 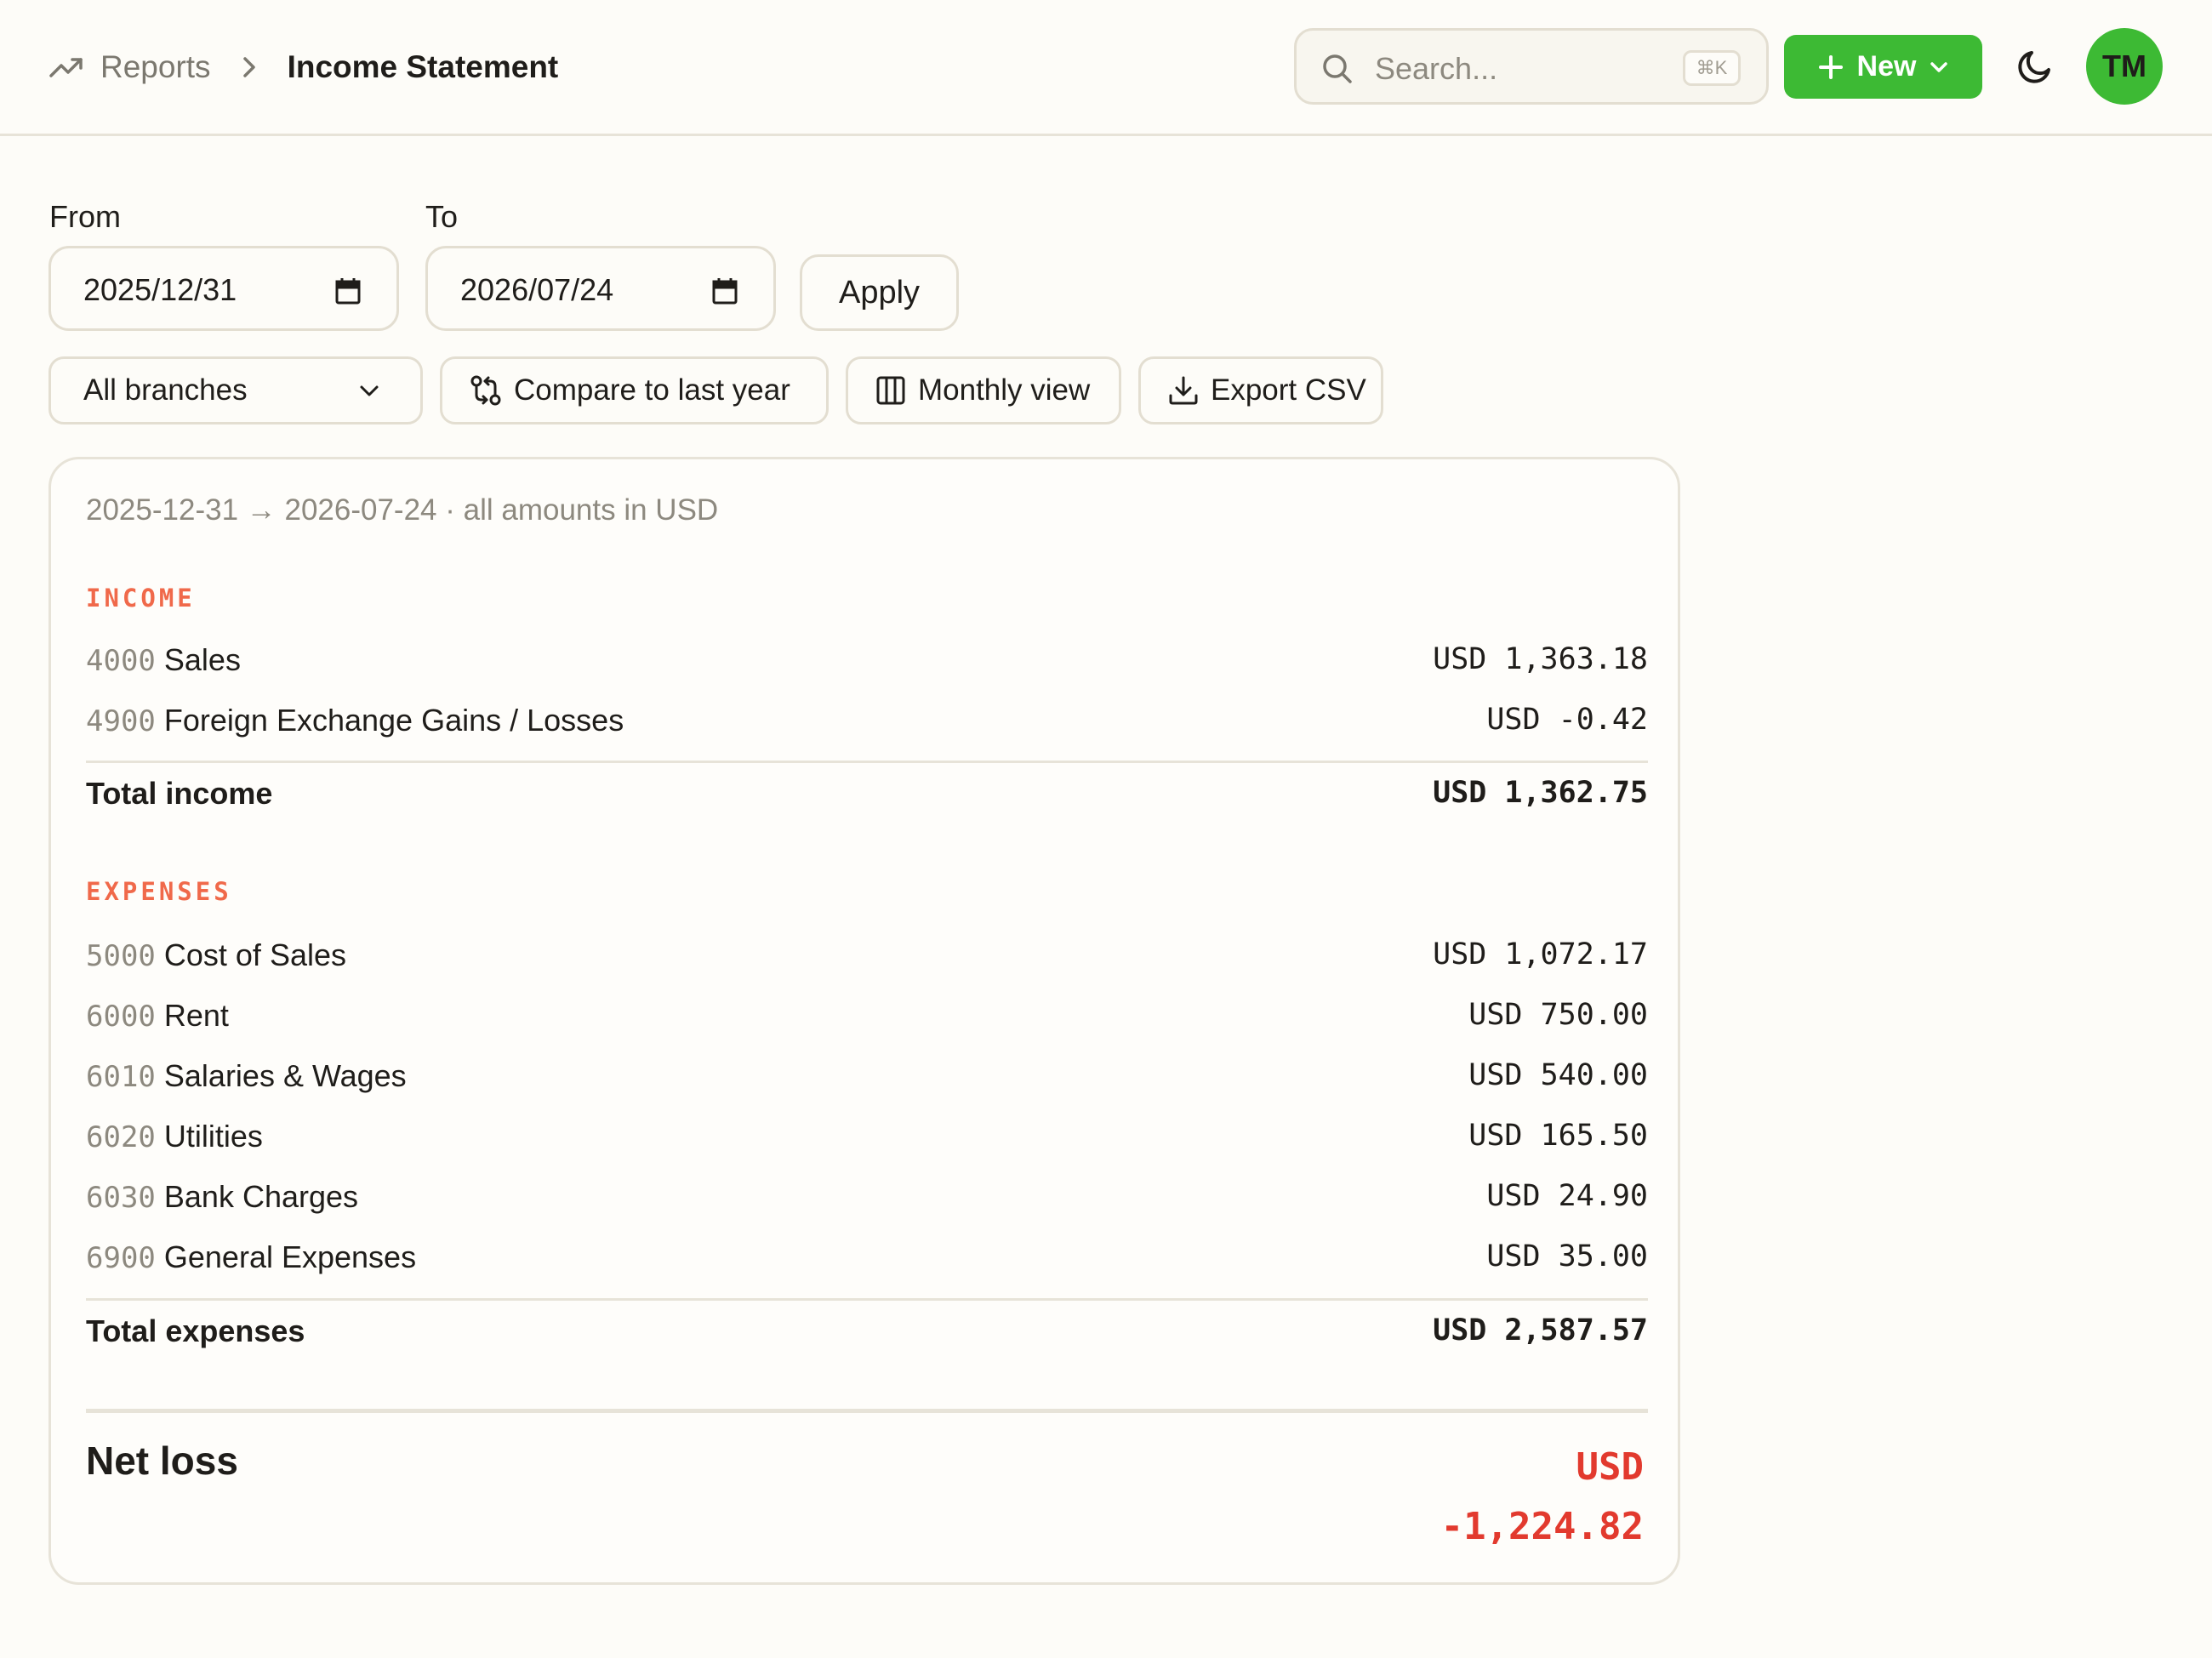 I want to click on expenses-heading: EXPENSES, so click(x=159, y=891).